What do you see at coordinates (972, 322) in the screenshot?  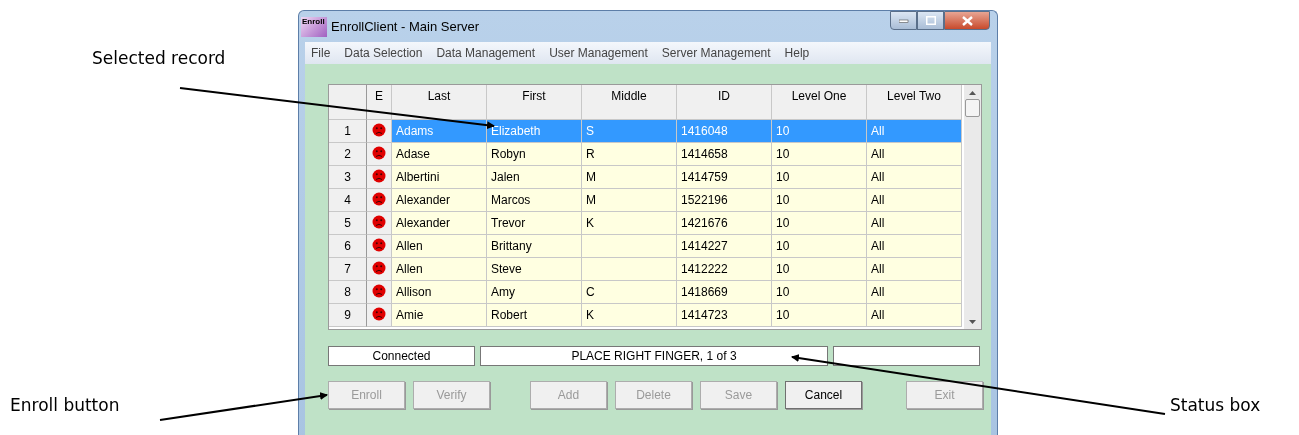 I see `scroll-down-icon` at bounding box center [972, 322].